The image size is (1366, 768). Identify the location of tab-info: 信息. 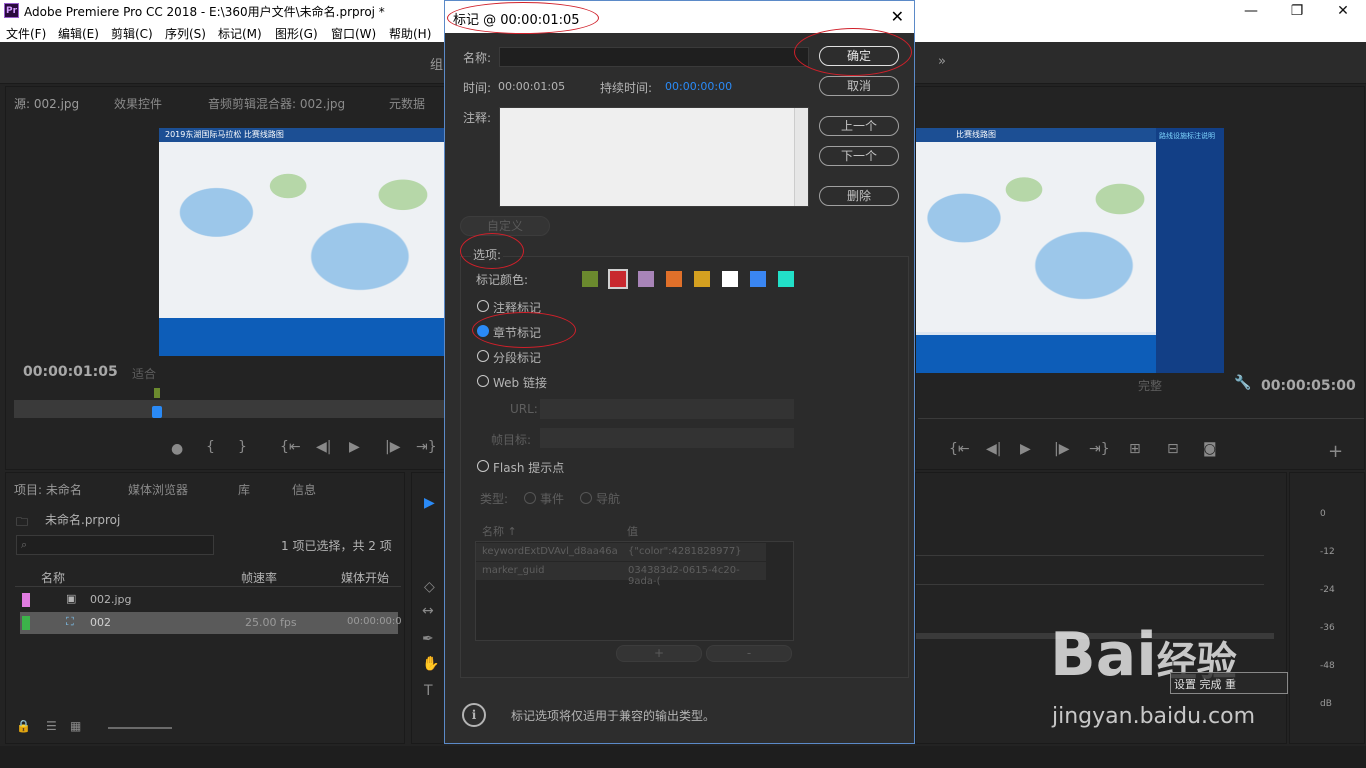
(304, 489).